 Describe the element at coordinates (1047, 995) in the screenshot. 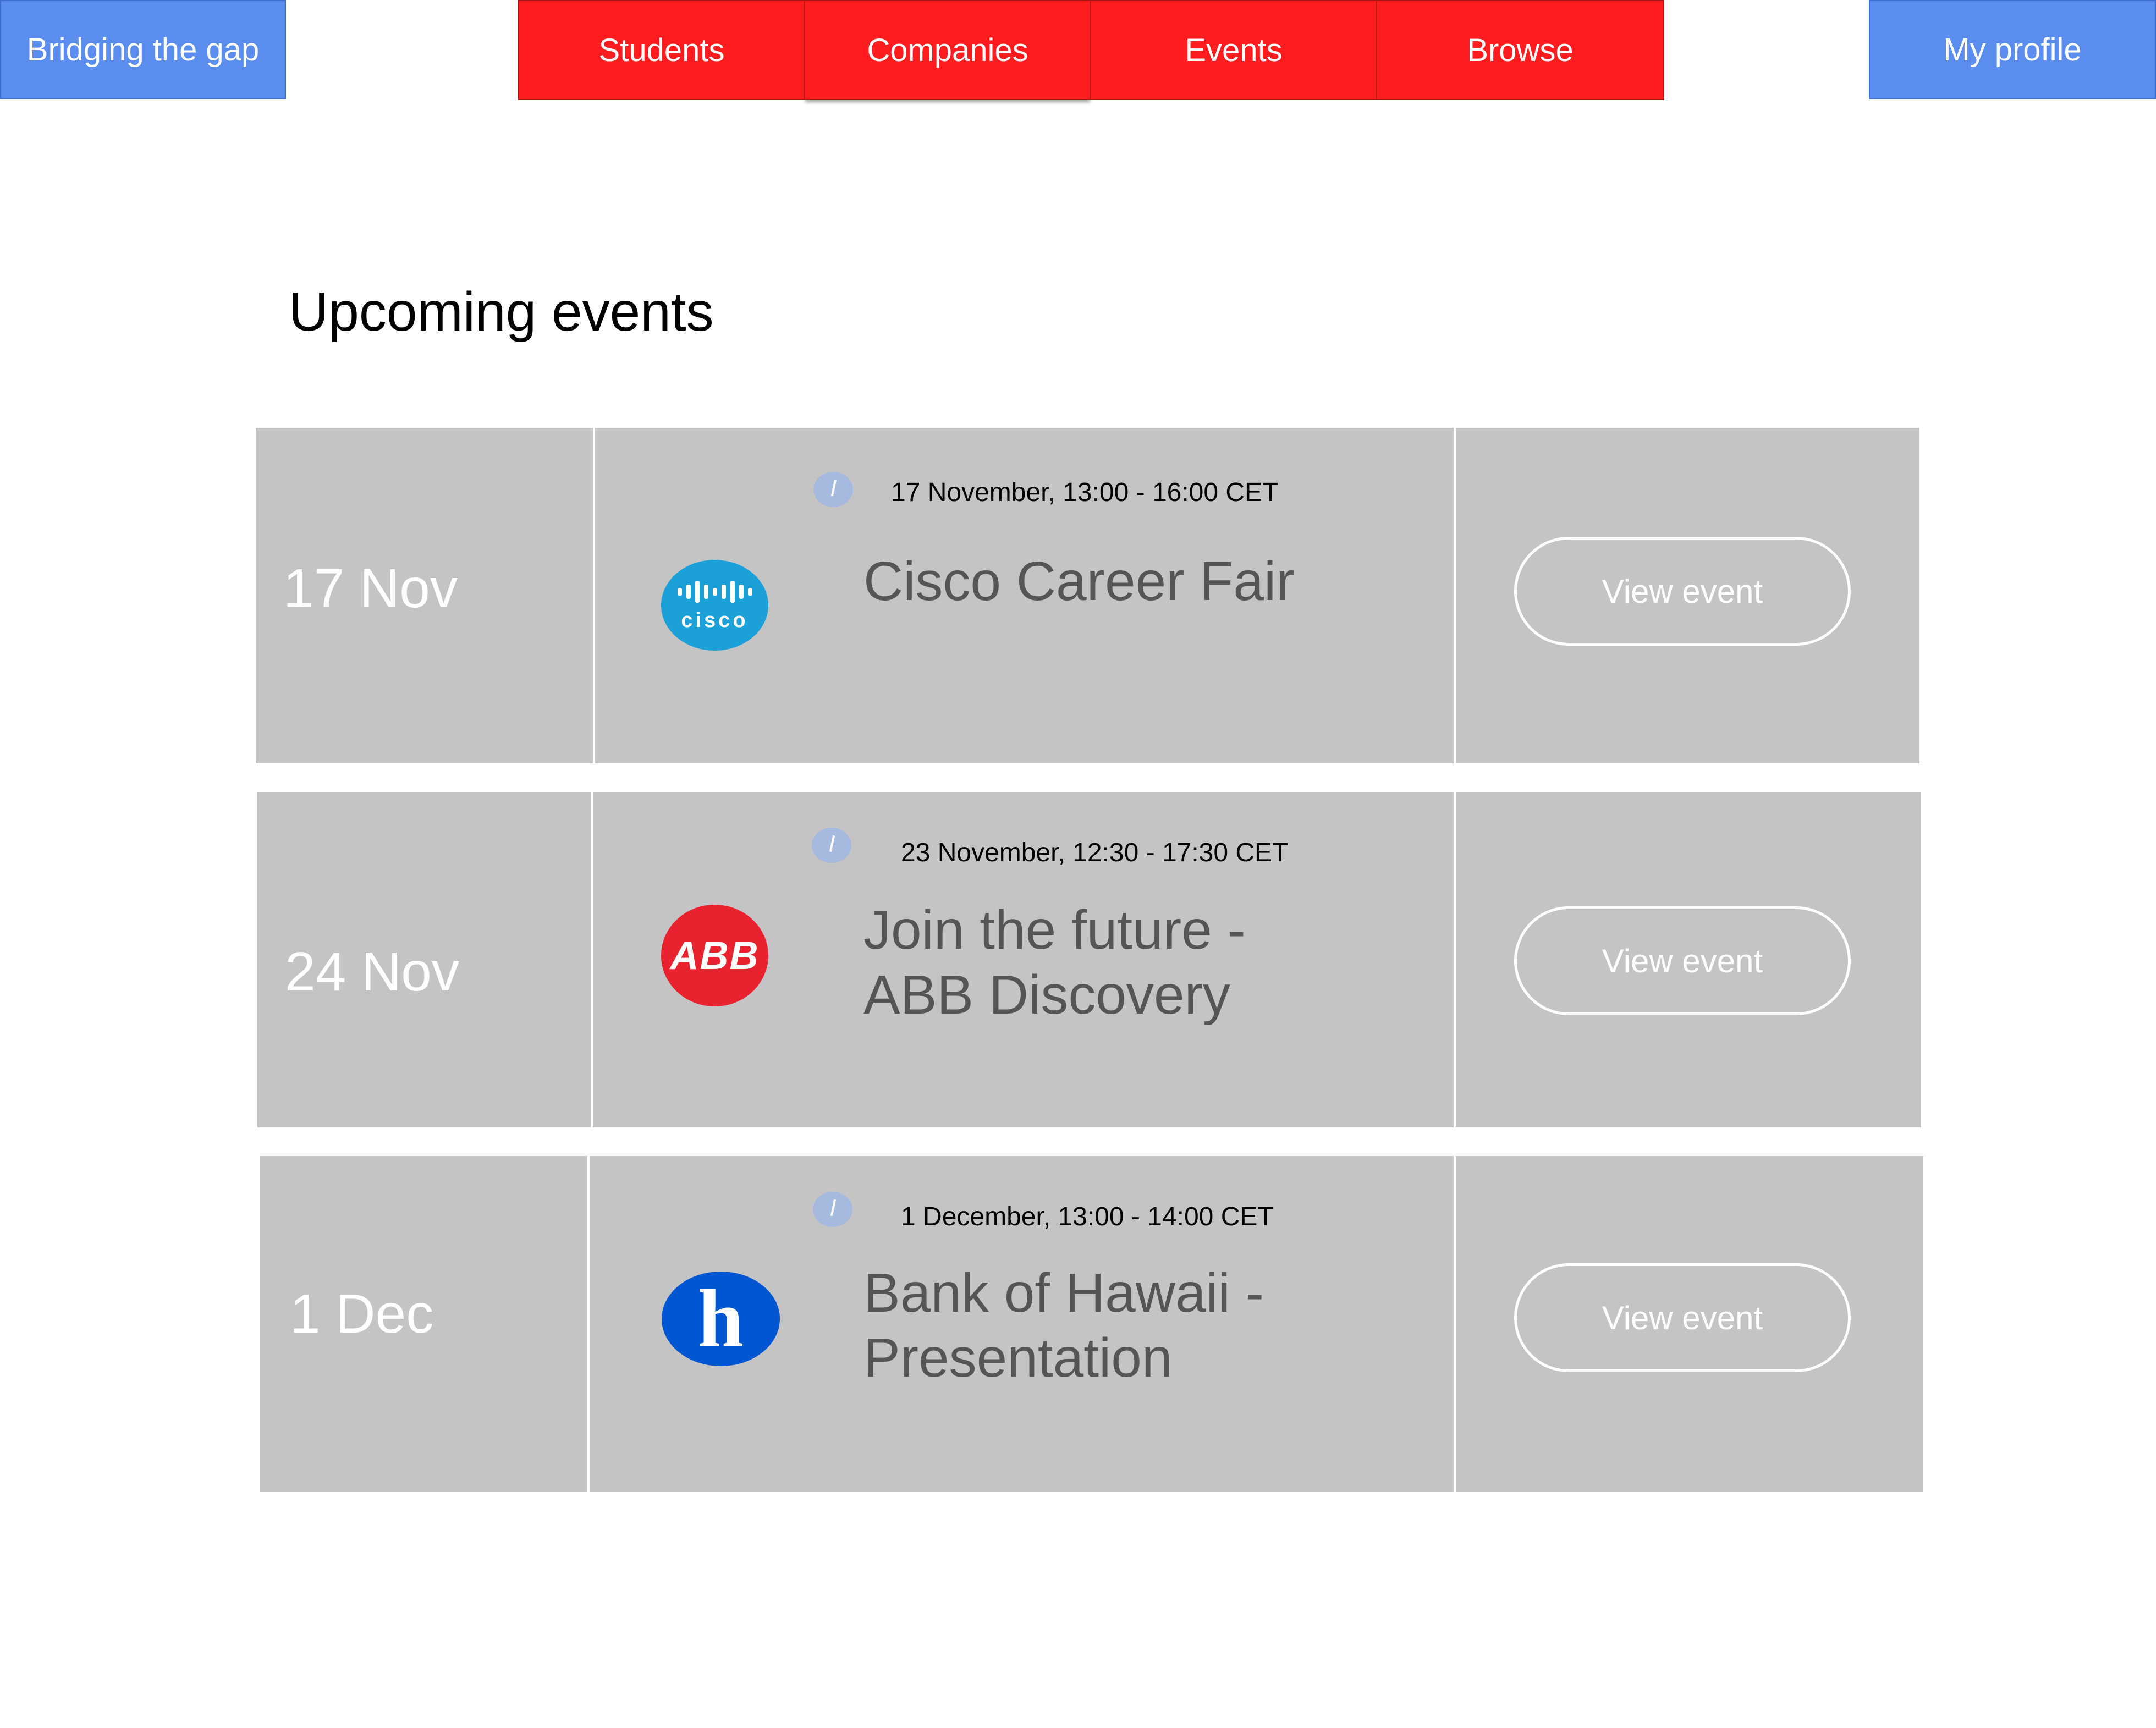

I see `event-title-line: ABB Discovery` at that location.